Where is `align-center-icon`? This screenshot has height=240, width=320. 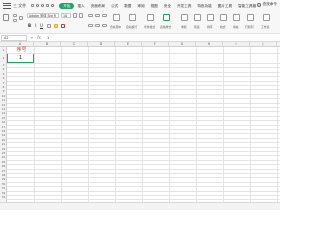 align-center-icon is located at coordinates (97, 25).